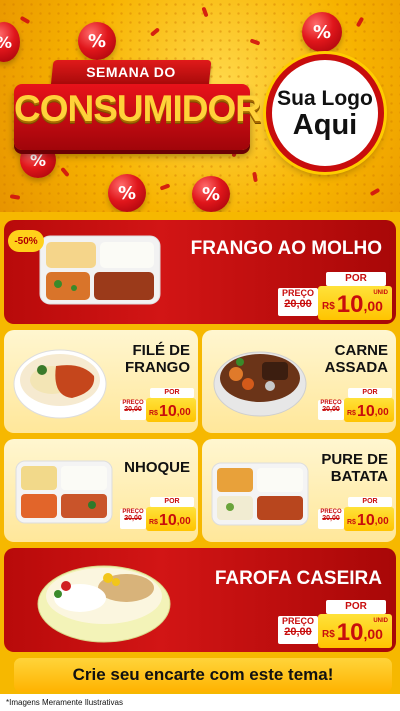 Image resolution: width=400 pixels, height=711 pixels. Describe the element at coordinates (325, 98) in the screenshot. I see `logo-line1: Sua Logo` at that location.